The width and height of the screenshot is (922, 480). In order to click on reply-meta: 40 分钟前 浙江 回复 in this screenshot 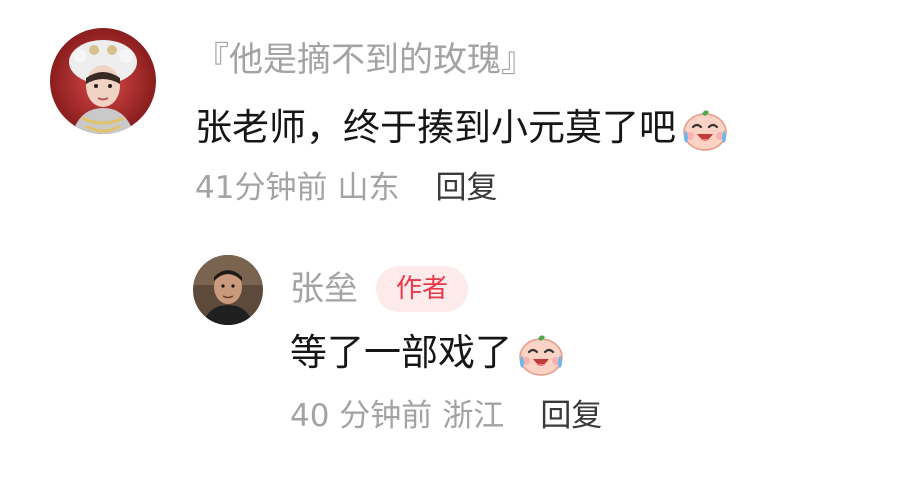, I will do `click(446, 416)`.